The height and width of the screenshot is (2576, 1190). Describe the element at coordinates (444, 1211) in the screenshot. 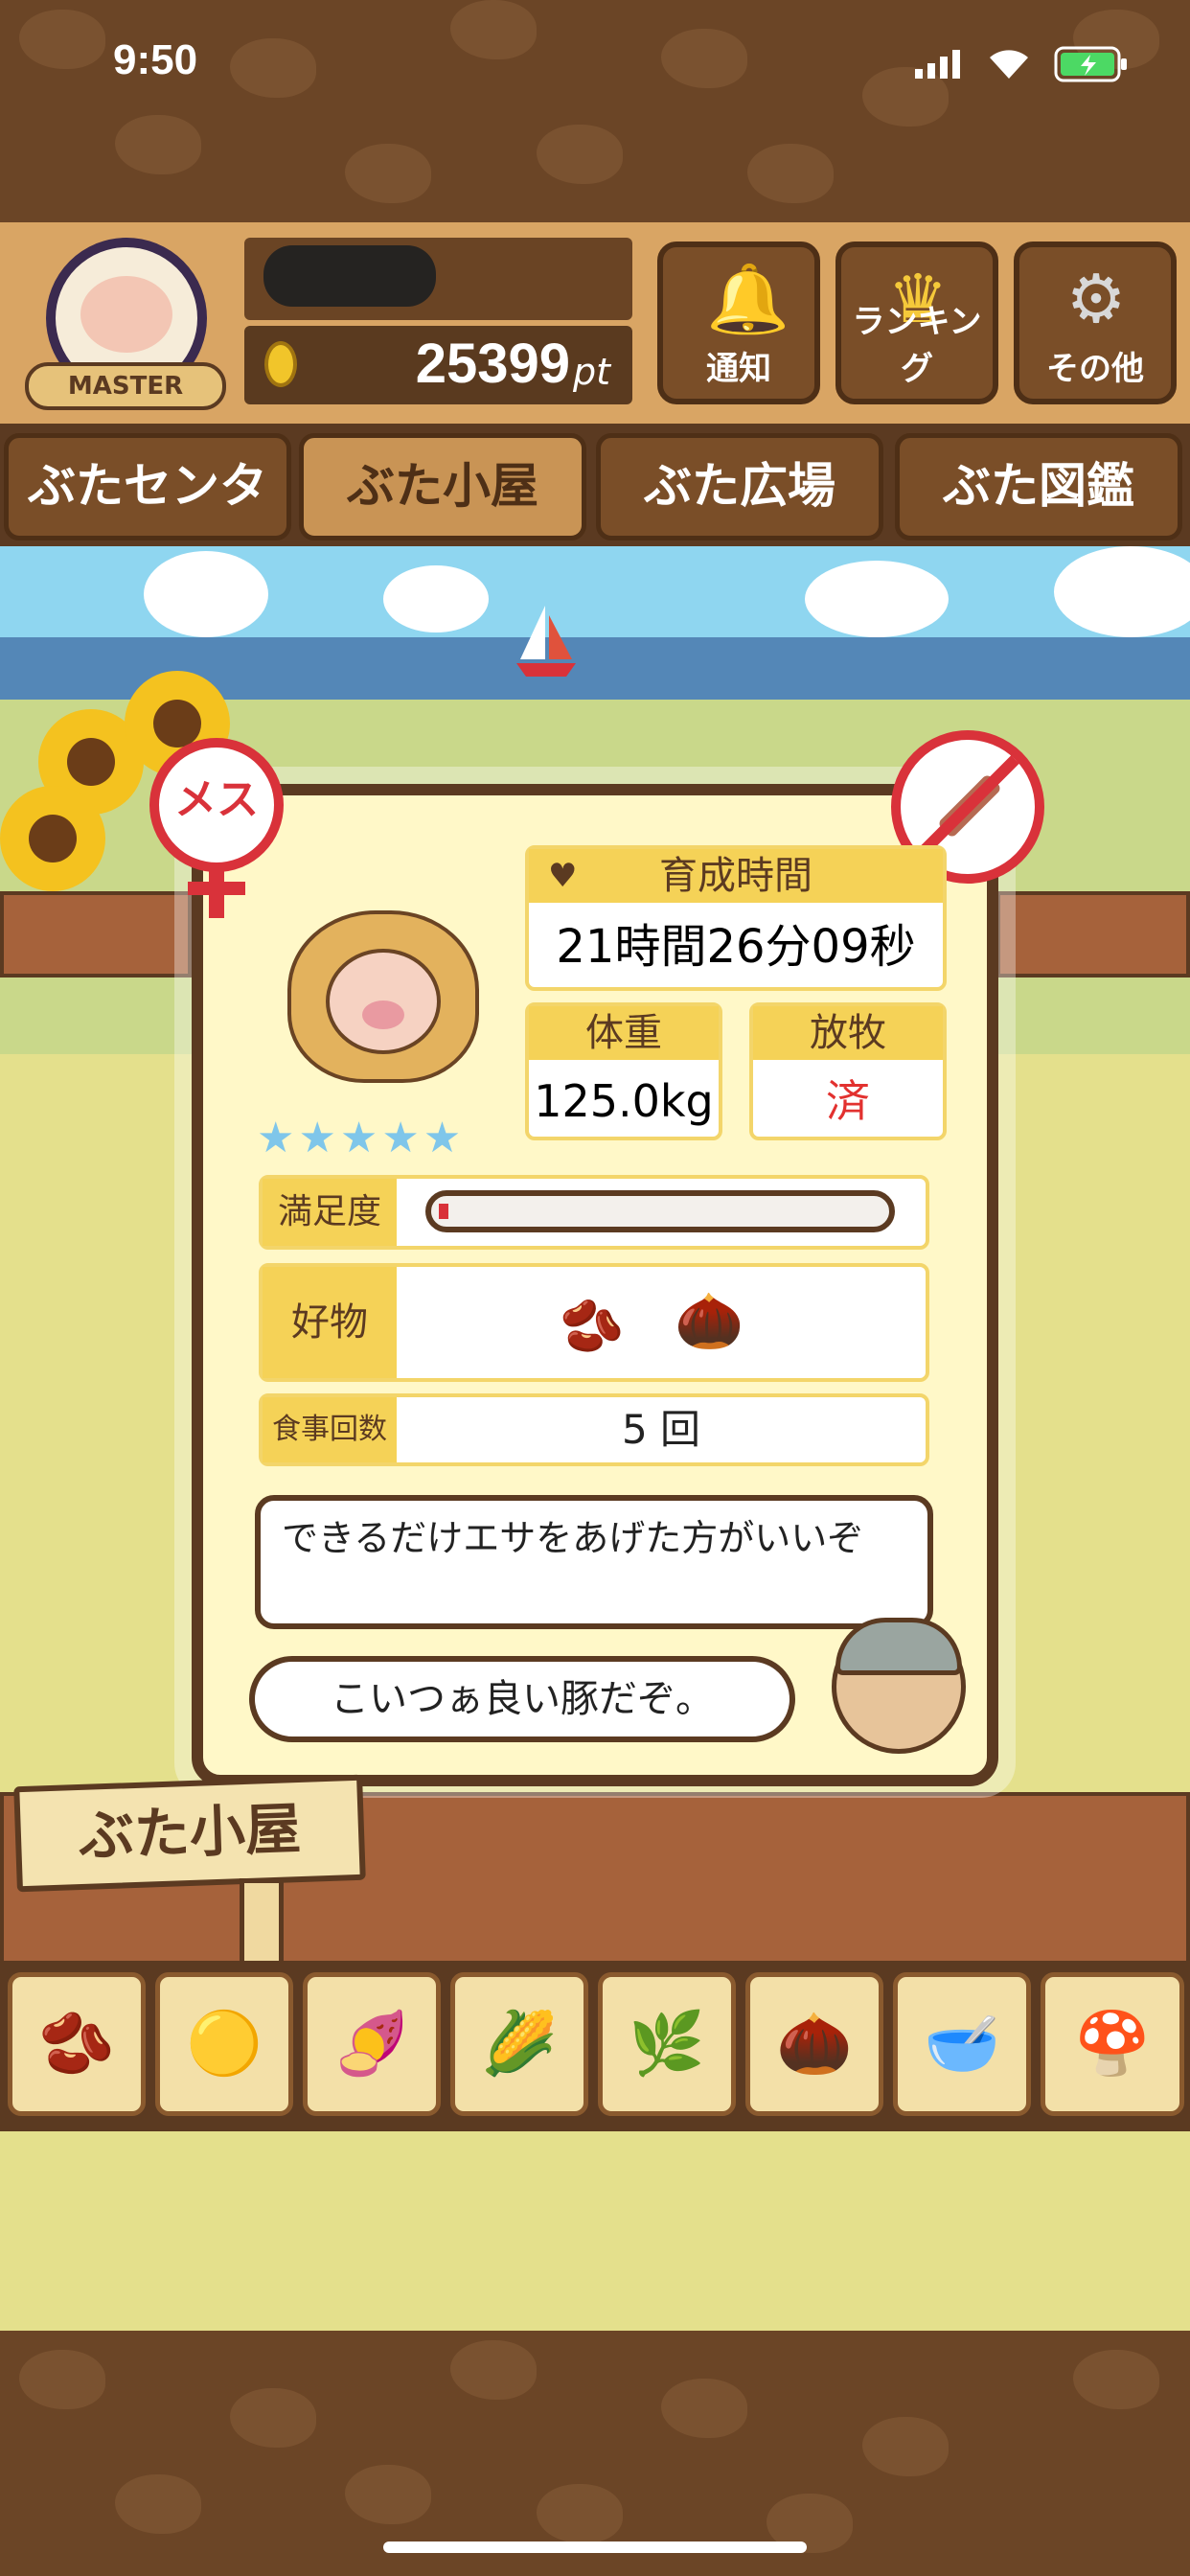

I see `satisfaction-fill` at that location.